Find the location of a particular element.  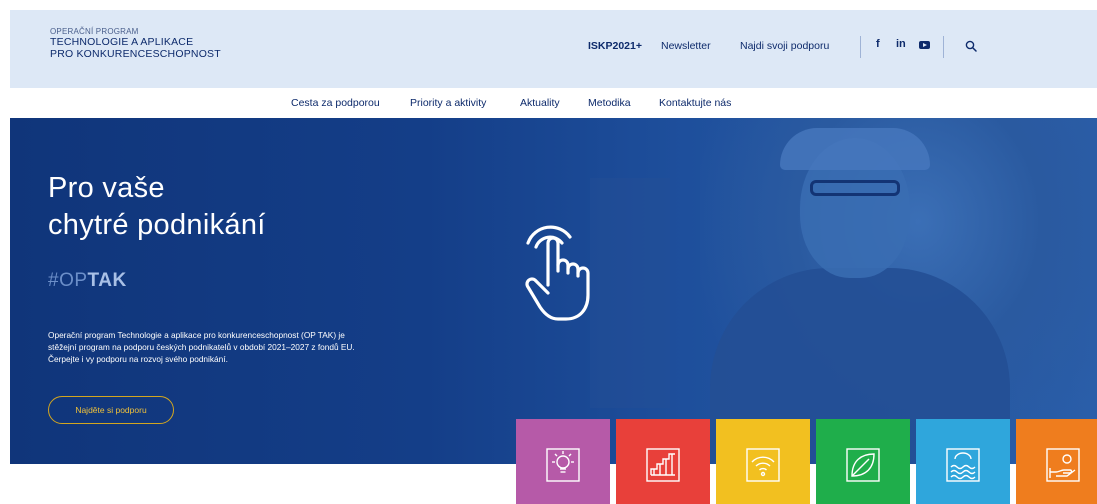

nav-item-metodika: Metodika is located at coordinates (609, 103).